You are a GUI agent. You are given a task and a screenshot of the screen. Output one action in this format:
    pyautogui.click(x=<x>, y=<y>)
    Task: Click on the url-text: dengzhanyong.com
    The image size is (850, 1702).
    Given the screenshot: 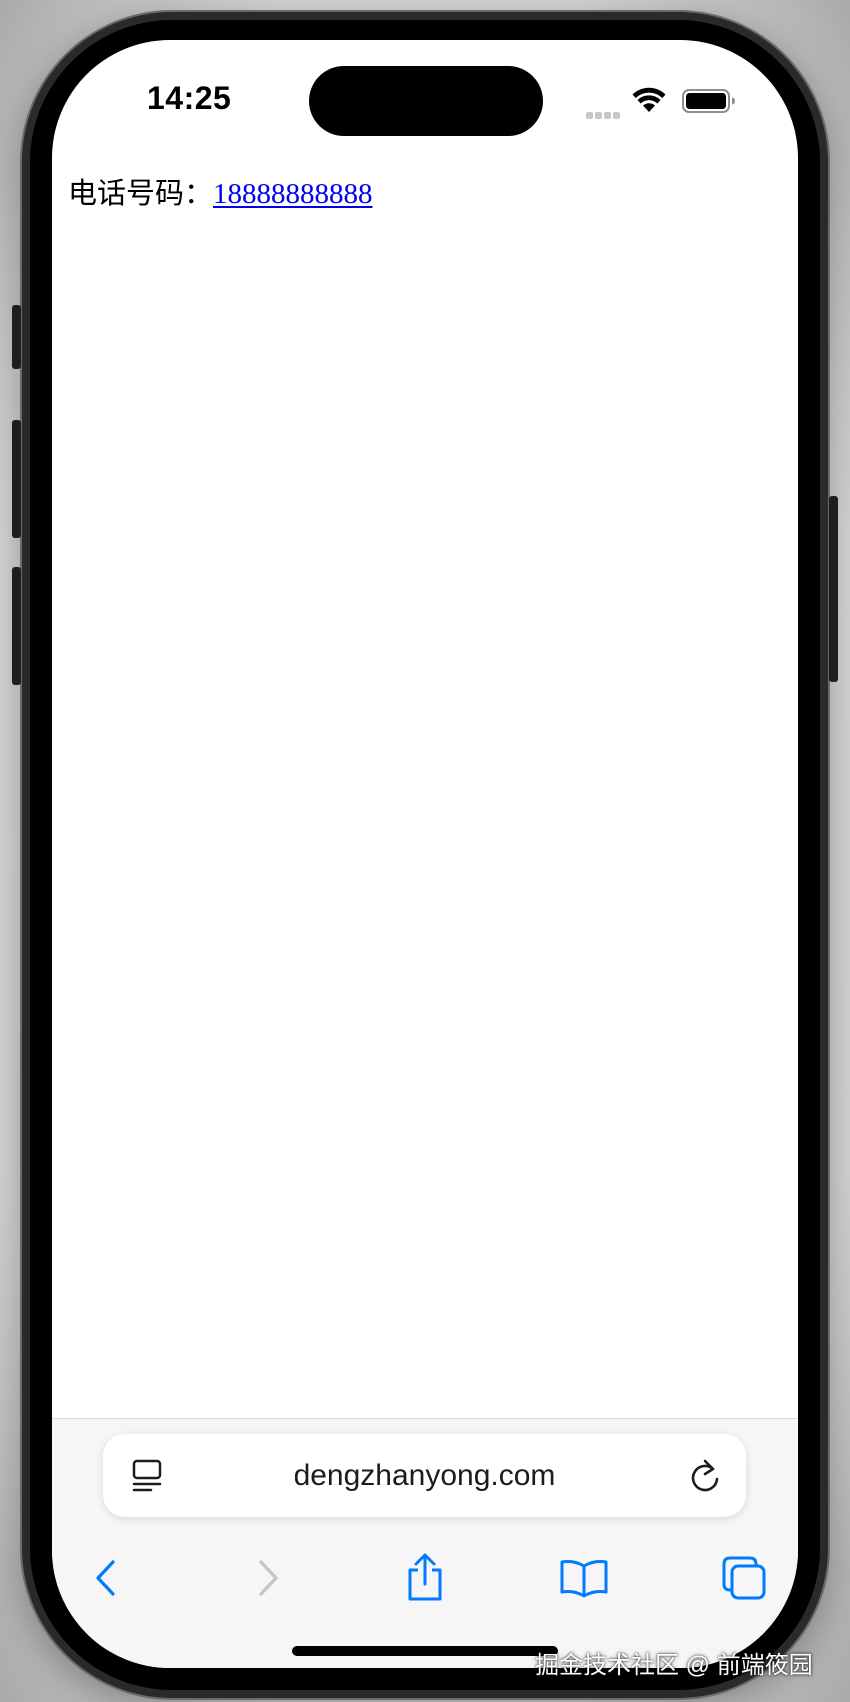 What is the action you would take?
    pyautogui.click(x=424, y=1476)
    